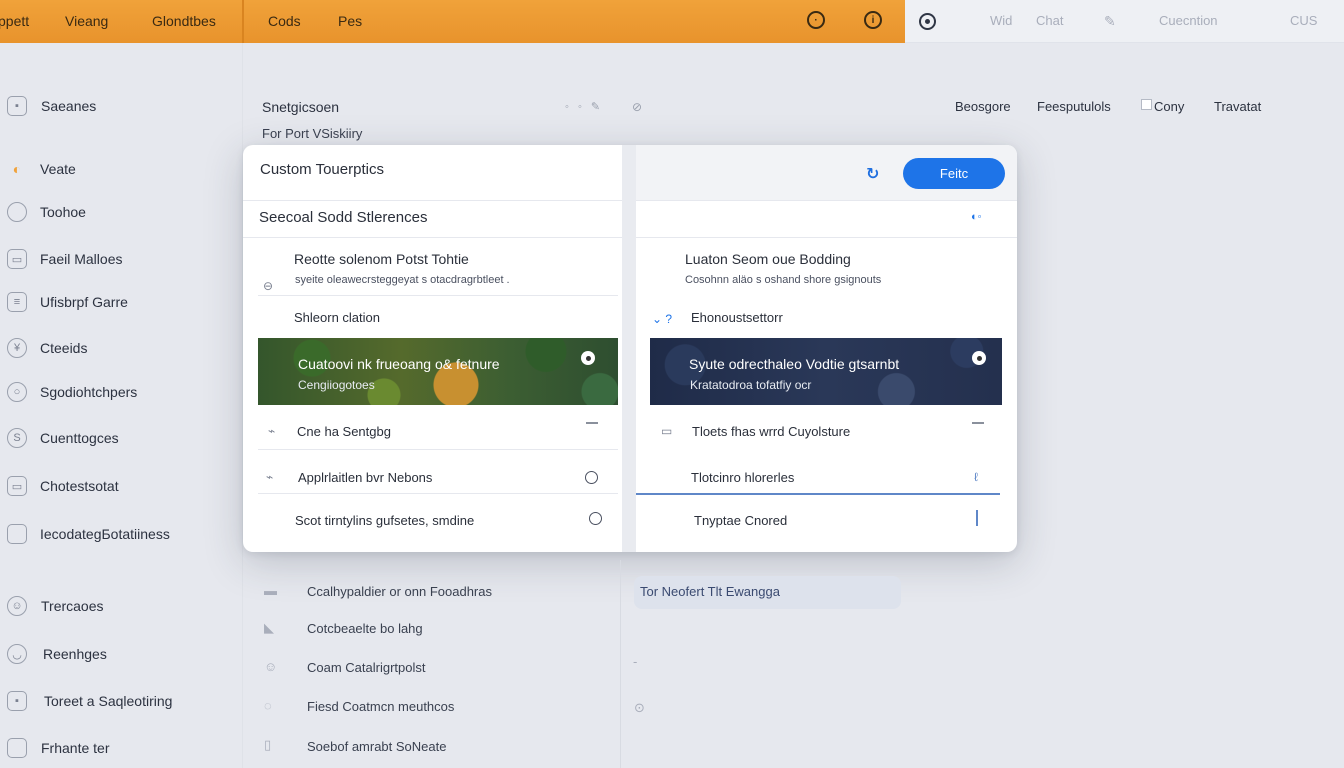 The image size is (1344, 768). Describe the element at coordinates (584, 106) in the screenshot. I see `edit-icon: ◦ ◦ ✎` at that location.